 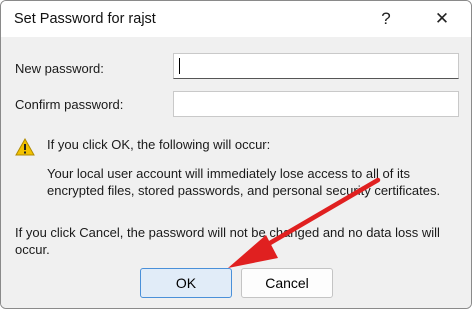 I want to click on confirm-password-label: Confirm password:, so click(x=69, y=104).